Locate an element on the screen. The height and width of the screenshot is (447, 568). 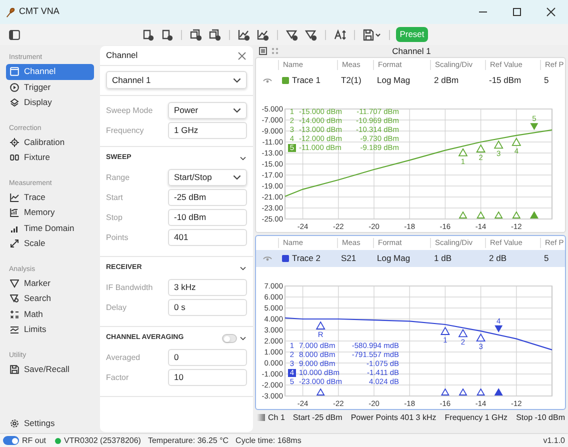
table-cell: 2 dBm is located at coordinates (446, 80).